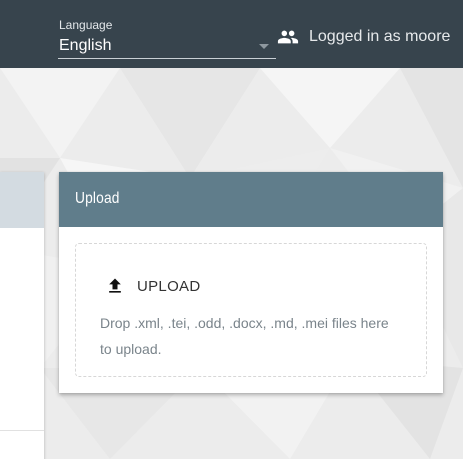 This screenshot has height=459, width=463. I want to click on people-icon, so click(288, 37).